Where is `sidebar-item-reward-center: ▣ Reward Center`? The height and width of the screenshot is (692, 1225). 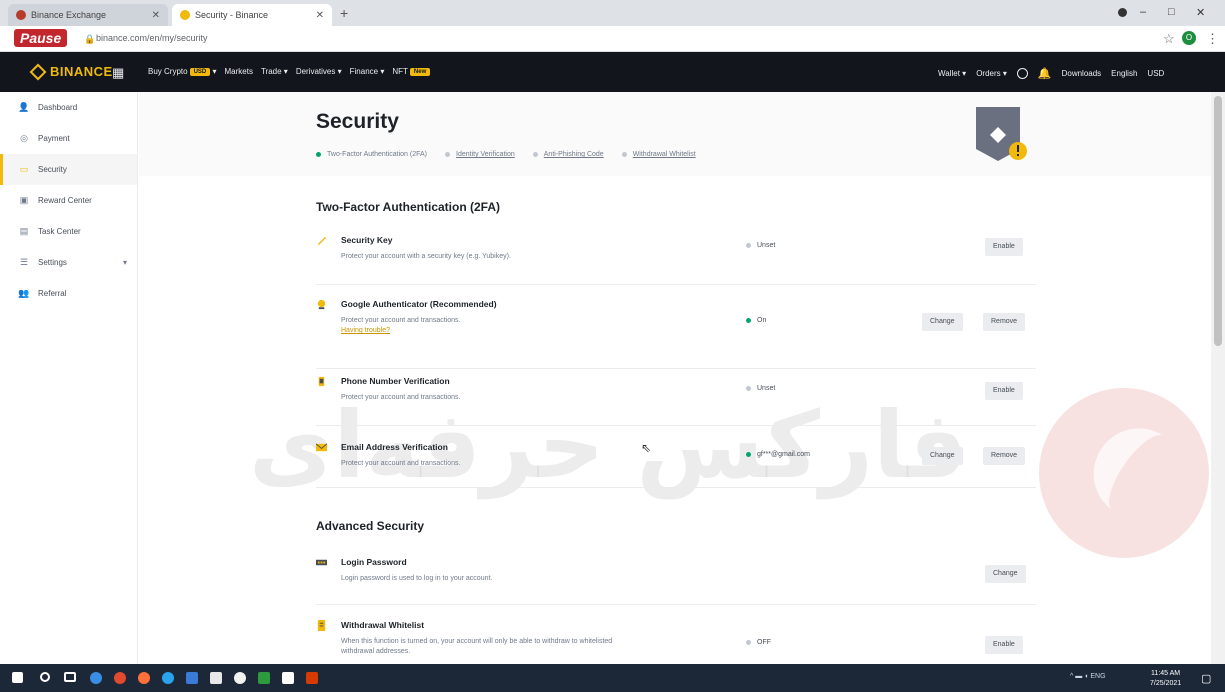
sidebar-item-reward-center: ▣ Reward Center is located at coordinates (68, 200).